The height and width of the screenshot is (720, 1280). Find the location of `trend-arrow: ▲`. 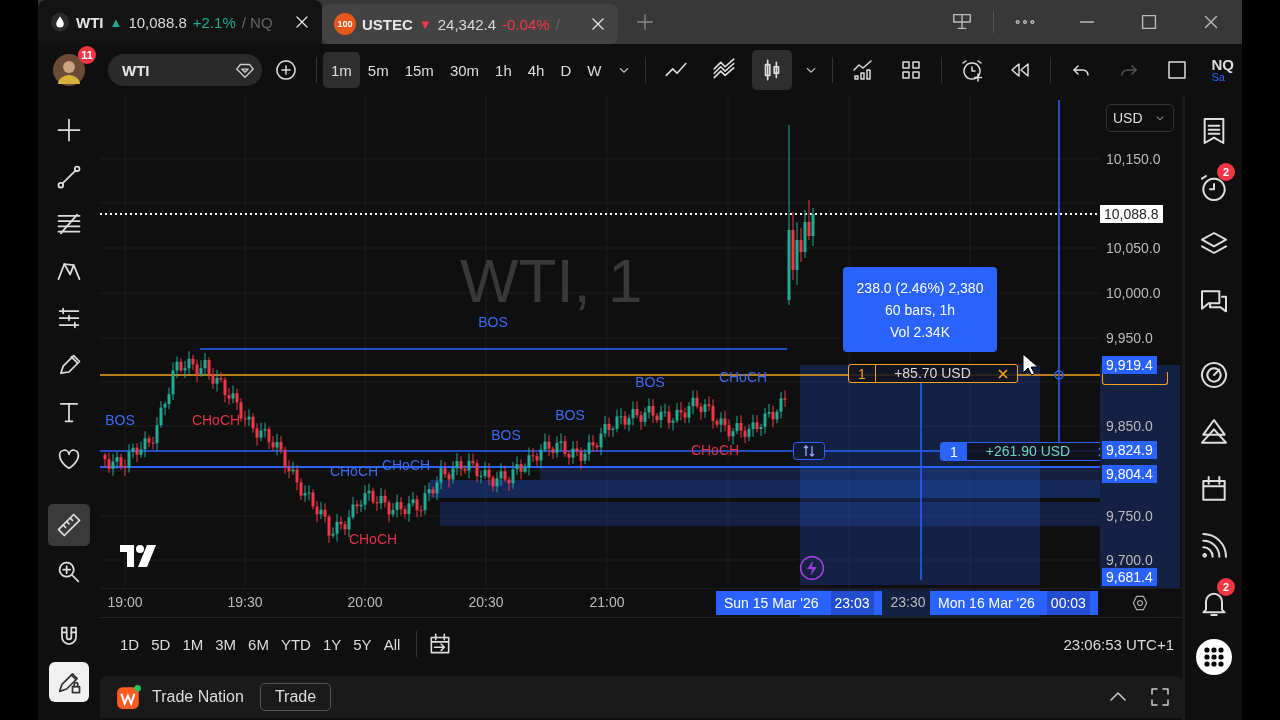

trend-arrow: ▲ is located at coordinates (116, 22).